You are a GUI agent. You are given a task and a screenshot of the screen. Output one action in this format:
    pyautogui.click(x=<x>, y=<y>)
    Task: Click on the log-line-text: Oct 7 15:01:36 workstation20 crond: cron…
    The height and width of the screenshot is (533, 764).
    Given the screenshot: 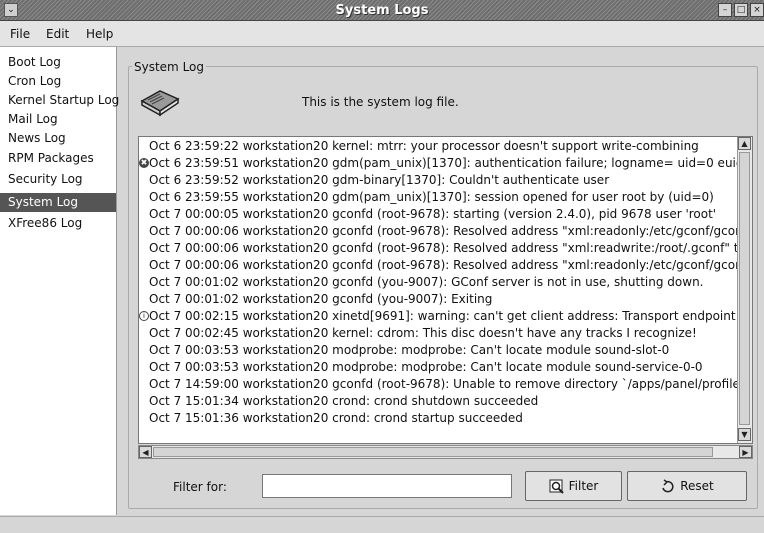 What is the action you would take?
    pyautogui.click(x=336, y=418)
    